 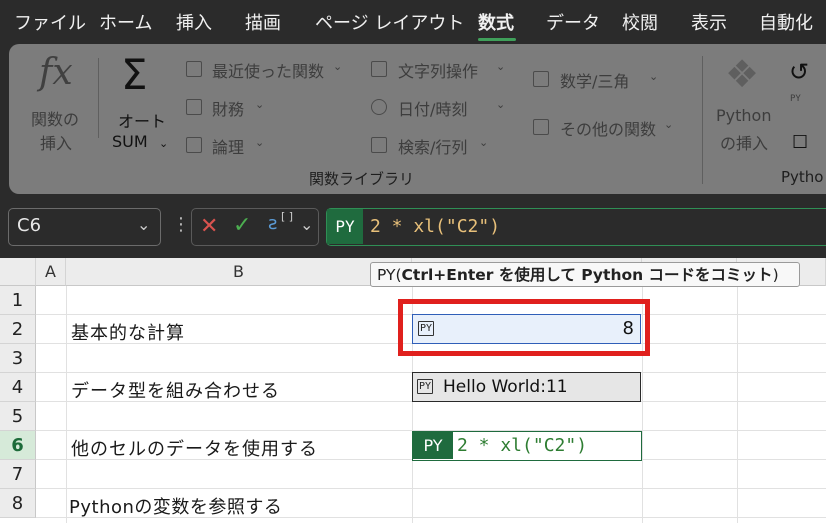 I want to click on logical-label: 論理, so click(x=228, y=147).